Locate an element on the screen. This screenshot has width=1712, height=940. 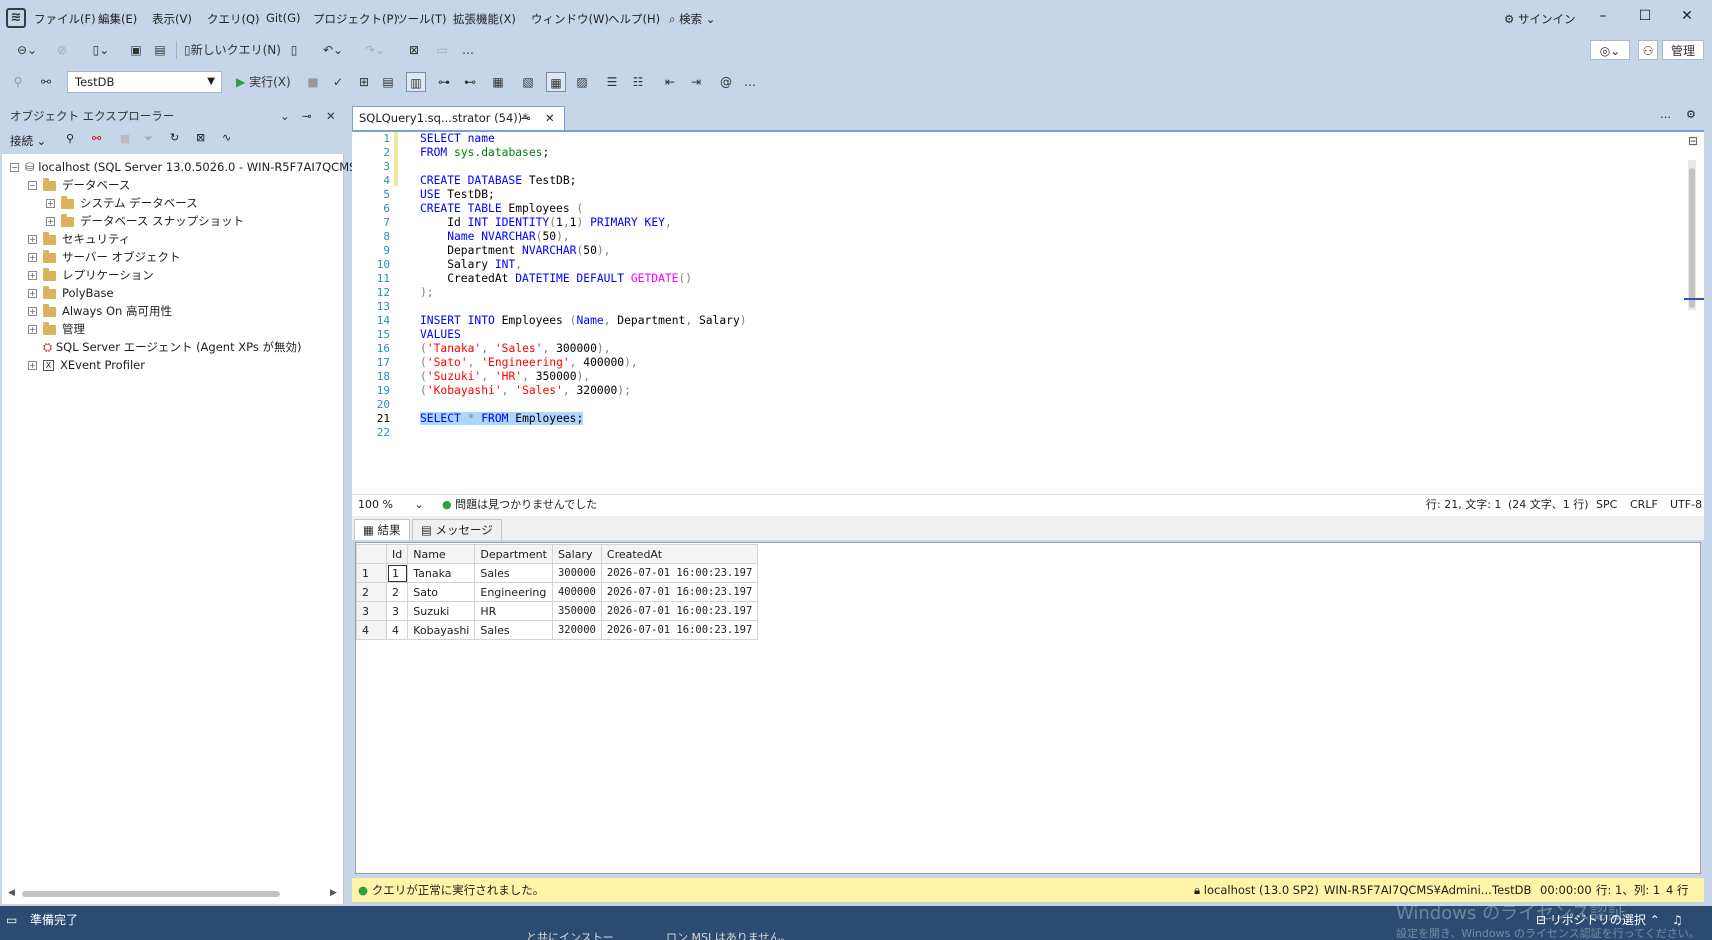
menu-git: Git(G) is located at coordinates (283, 18).